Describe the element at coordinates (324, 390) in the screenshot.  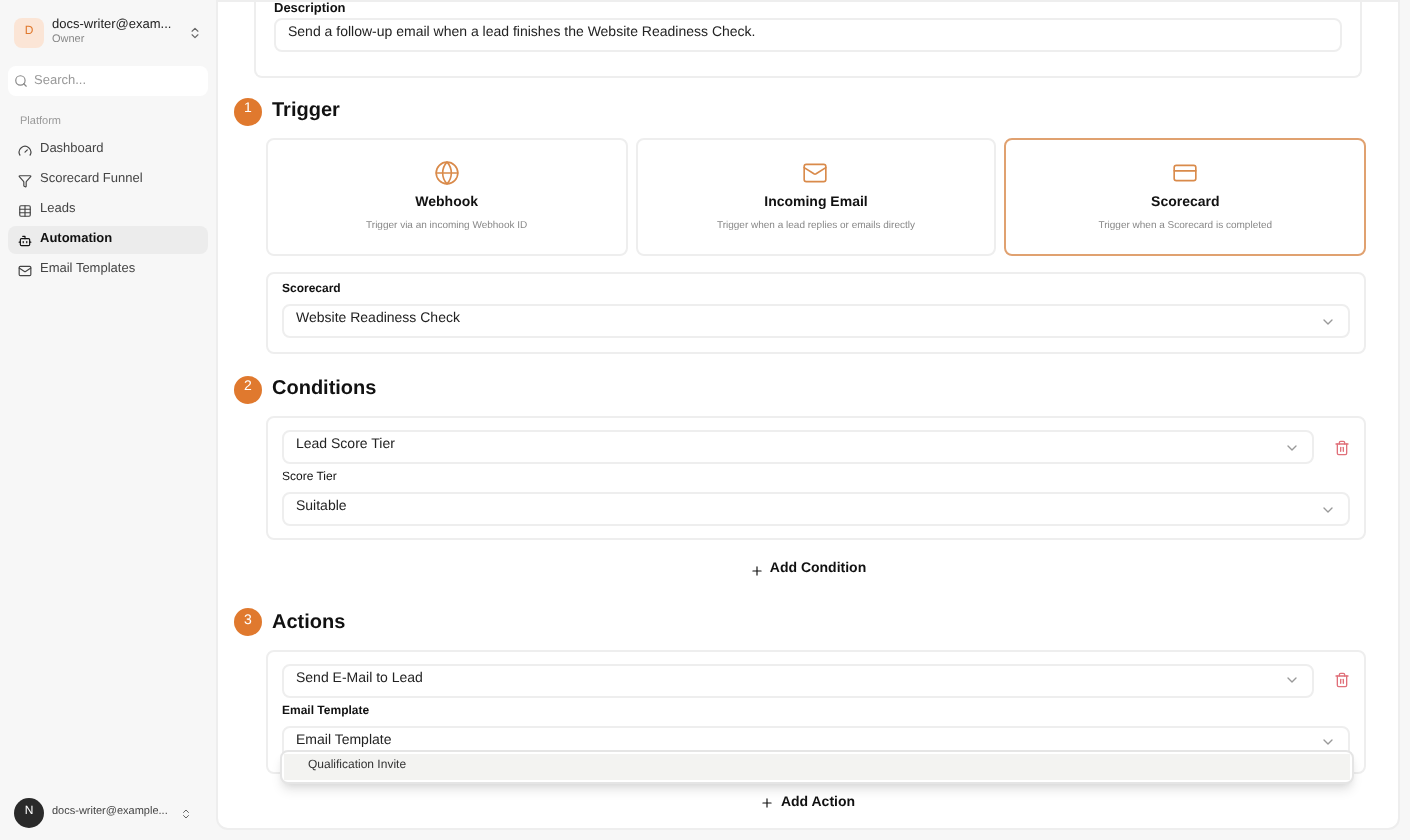
I see `section-title: Conditions` at that location.